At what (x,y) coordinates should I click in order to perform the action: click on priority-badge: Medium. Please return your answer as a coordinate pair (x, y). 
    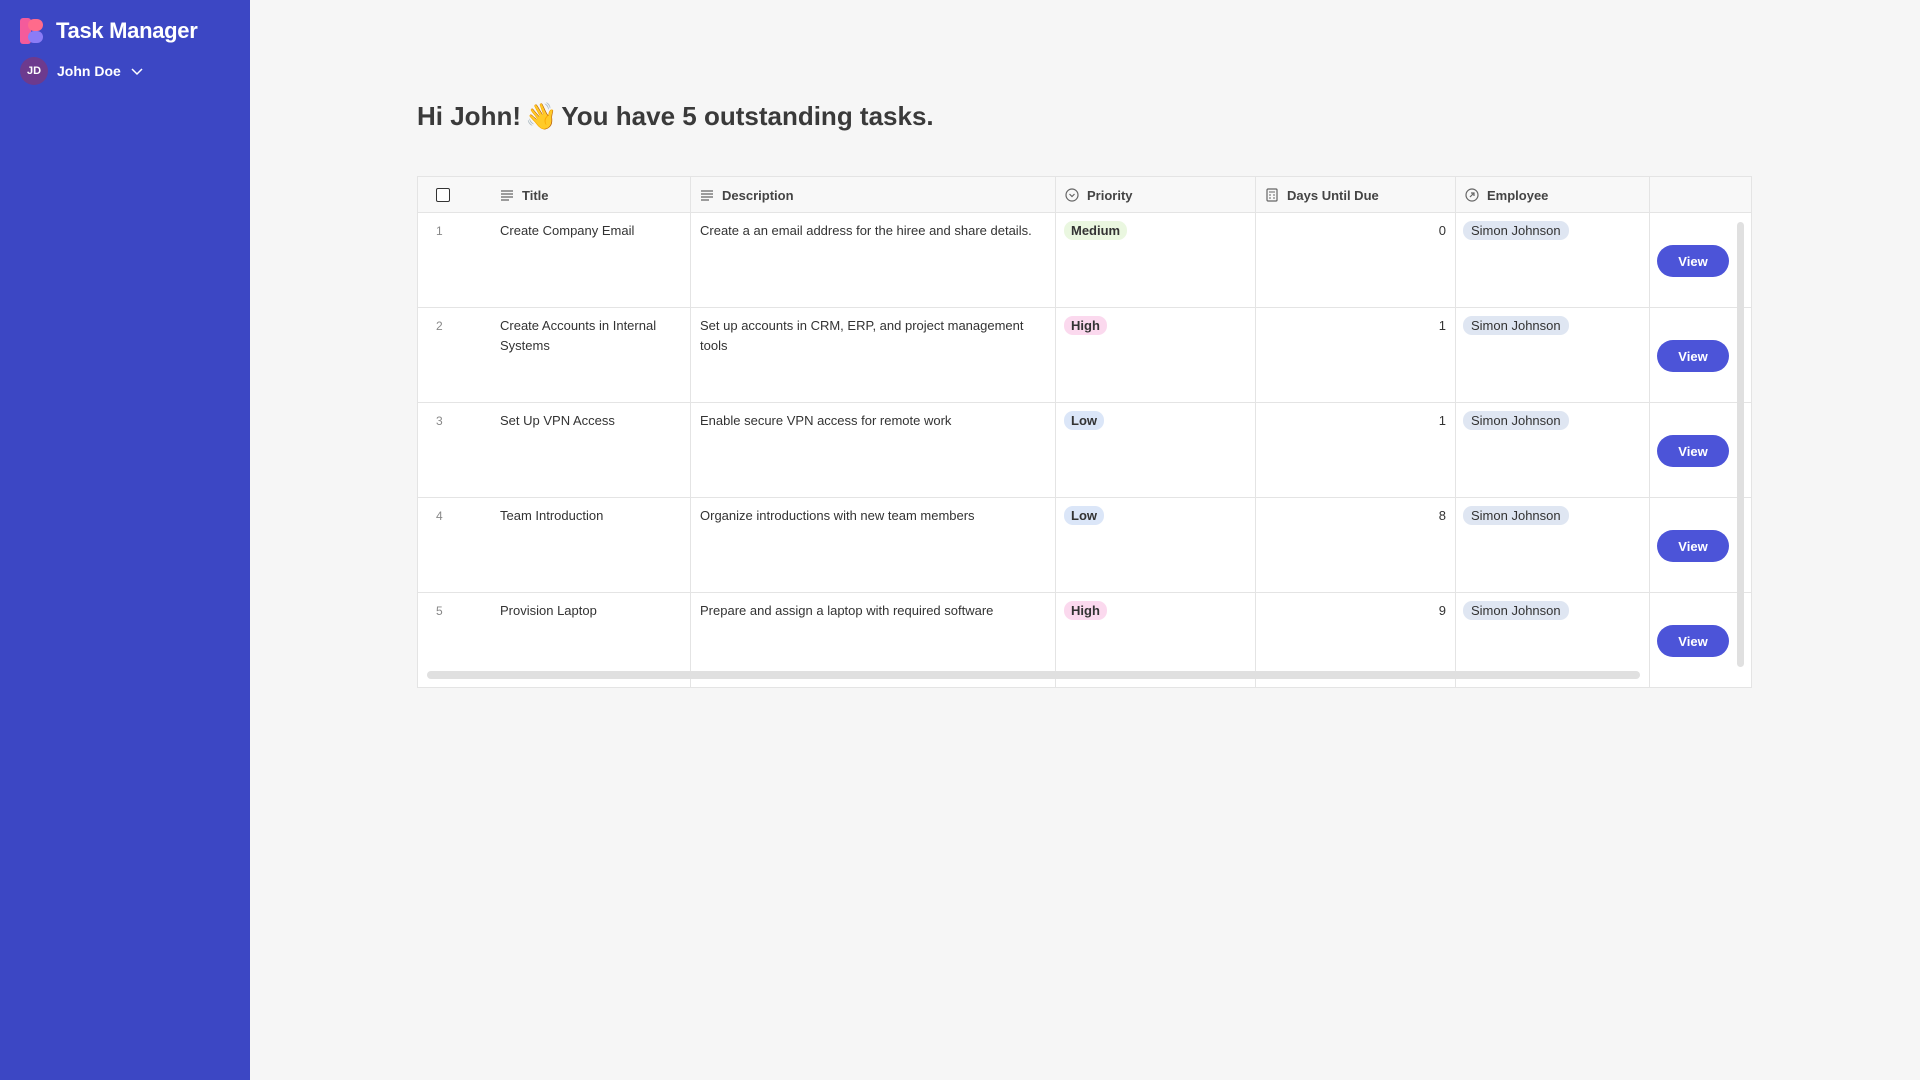
    Looking at the image, I should click on (1096, 230).